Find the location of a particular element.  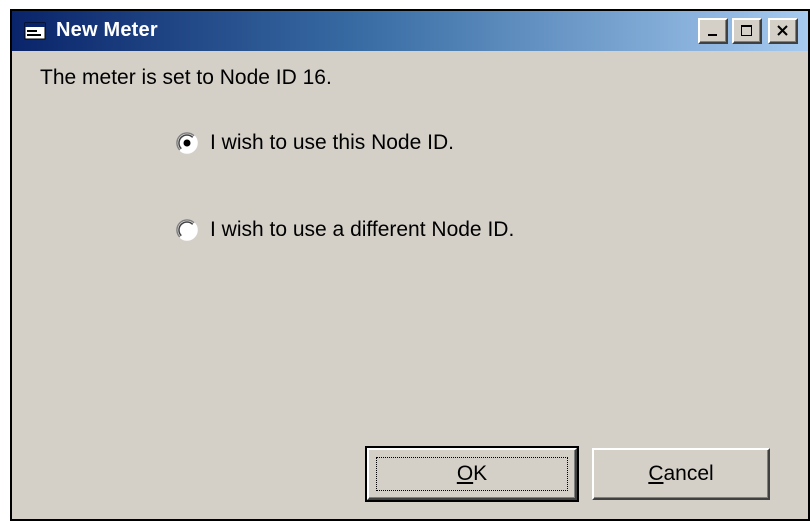

cancel-button: Cancel is located at coordinates (681, 474).